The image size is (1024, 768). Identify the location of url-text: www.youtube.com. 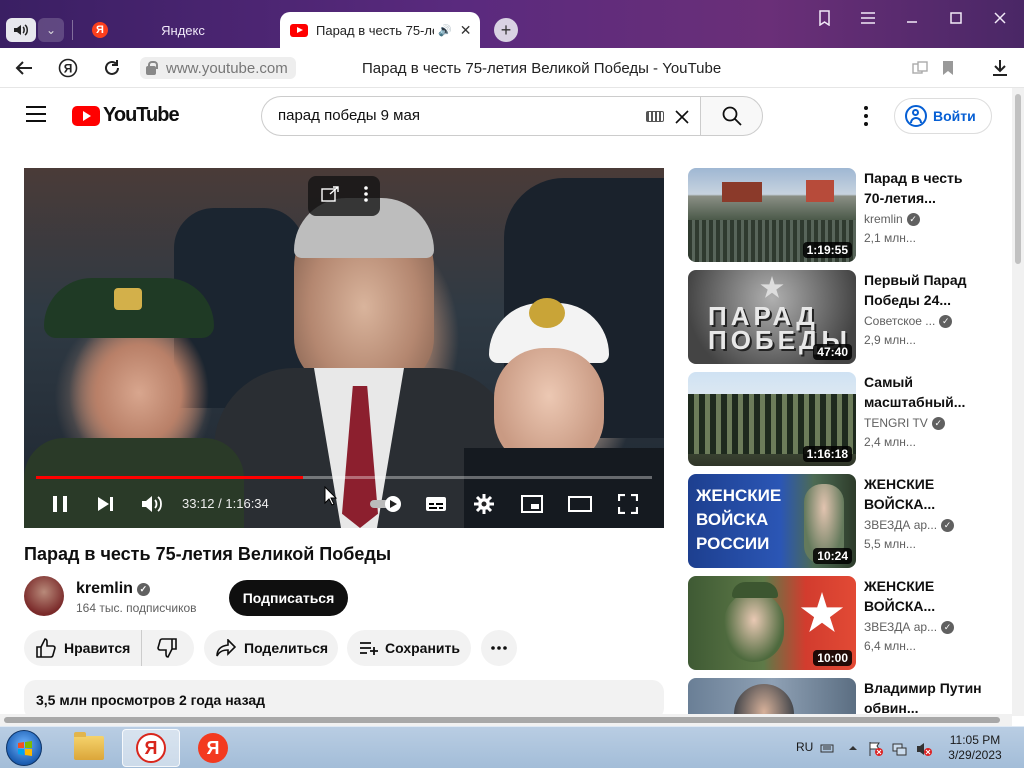
(227, 68).